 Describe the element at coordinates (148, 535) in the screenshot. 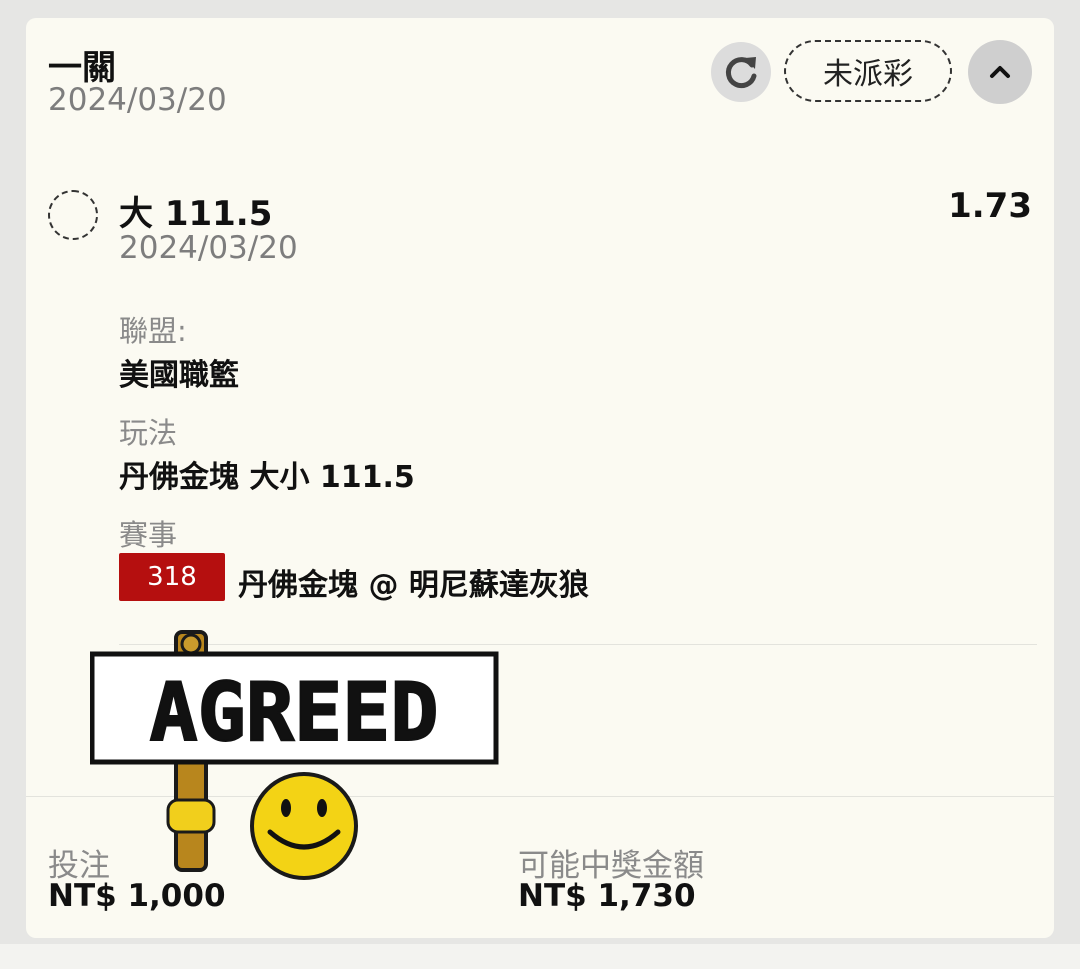

I see `event-label: 賽事` at that location.